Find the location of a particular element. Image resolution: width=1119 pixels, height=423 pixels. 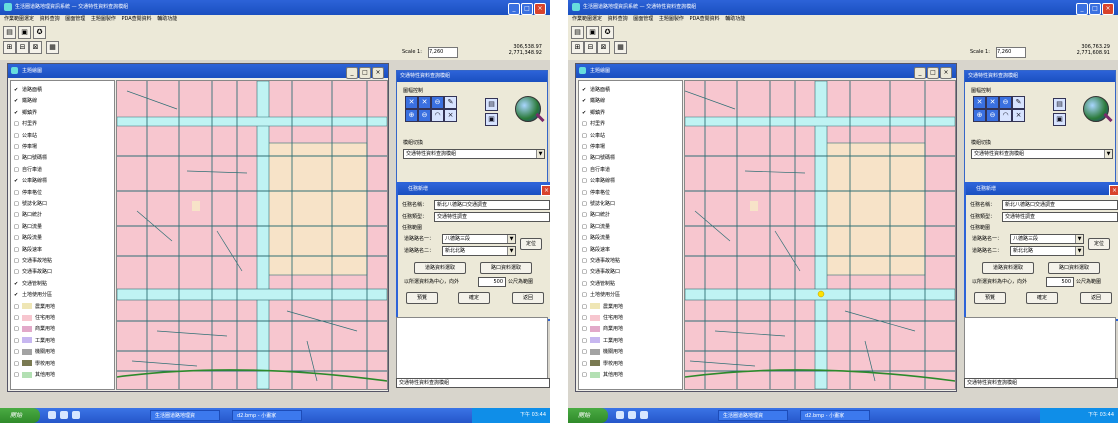

ok-button: 確定 is located at coordinates (1042, 298).